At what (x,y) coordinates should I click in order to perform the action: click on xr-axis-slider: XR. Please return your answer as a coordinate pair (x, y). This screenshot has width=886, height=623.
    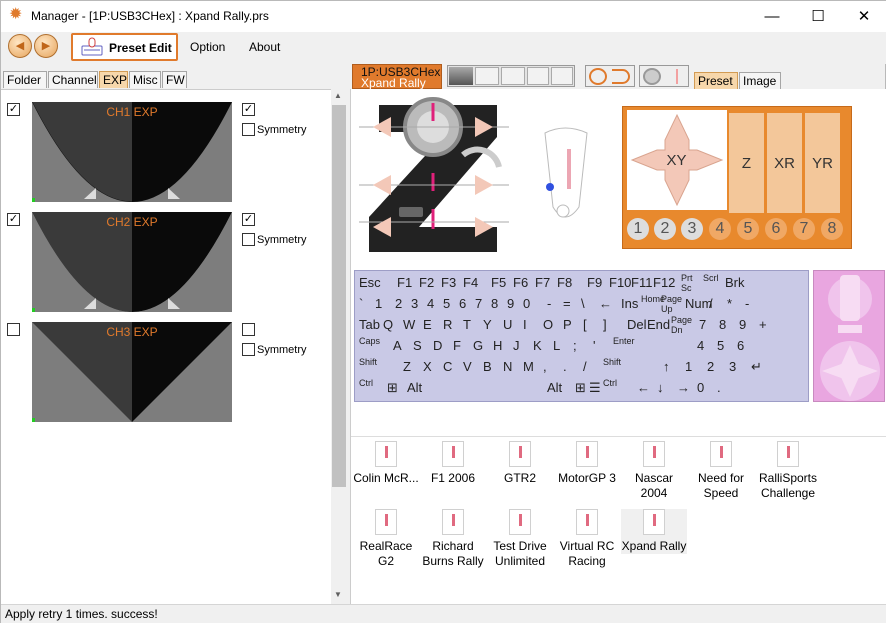
    Looking at the image, I should click on (784, 163).